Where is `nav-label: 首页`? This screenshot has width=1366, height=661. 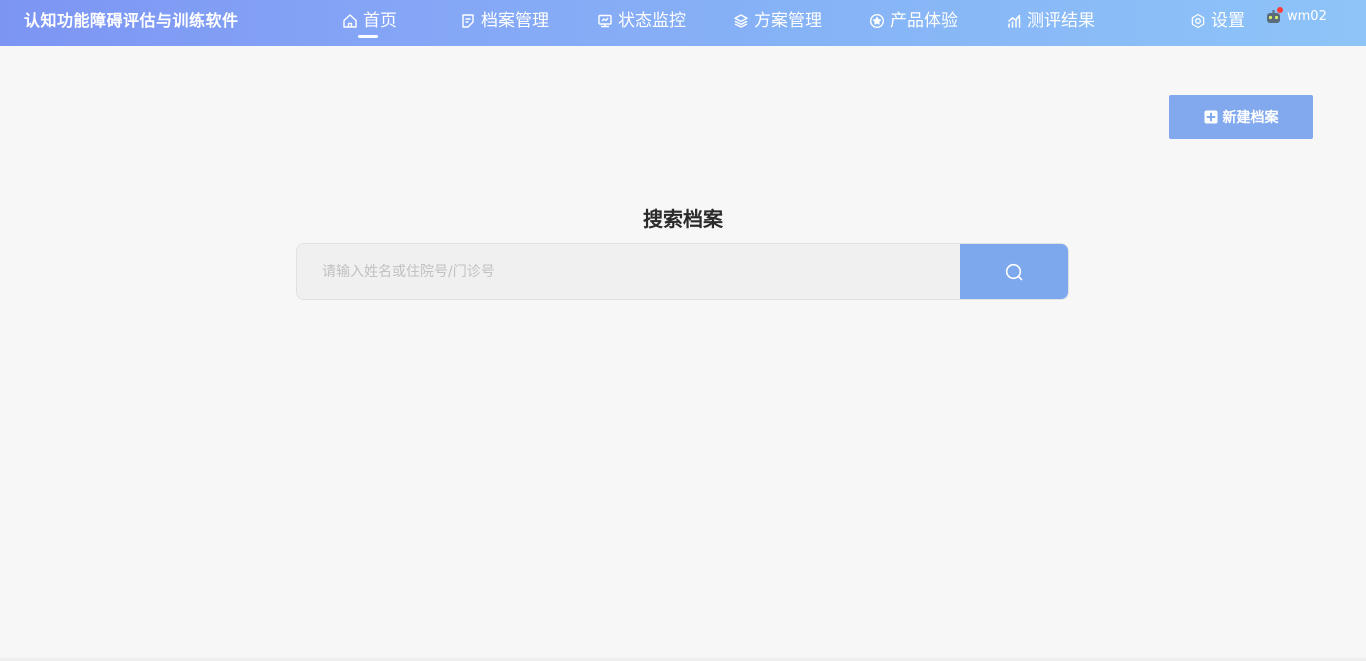
nav-label: 首页 is located at coordinates (380, 21).